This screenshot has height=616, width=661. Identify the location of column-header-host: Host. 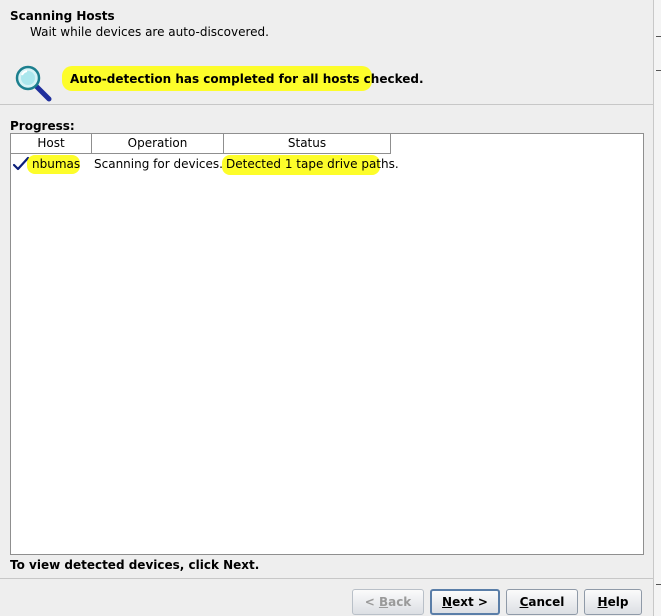
(51, 144).